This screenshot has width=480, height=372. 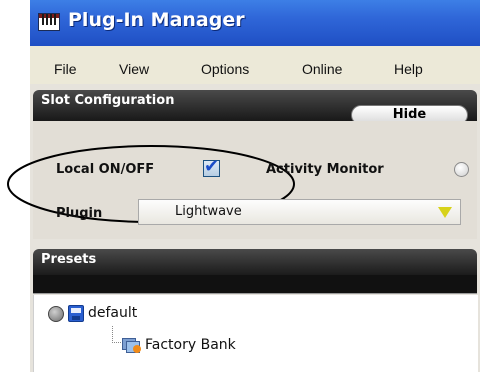 I want to click on preset-item-factory-bank: Factory Bank, so click(x=190, y=345).